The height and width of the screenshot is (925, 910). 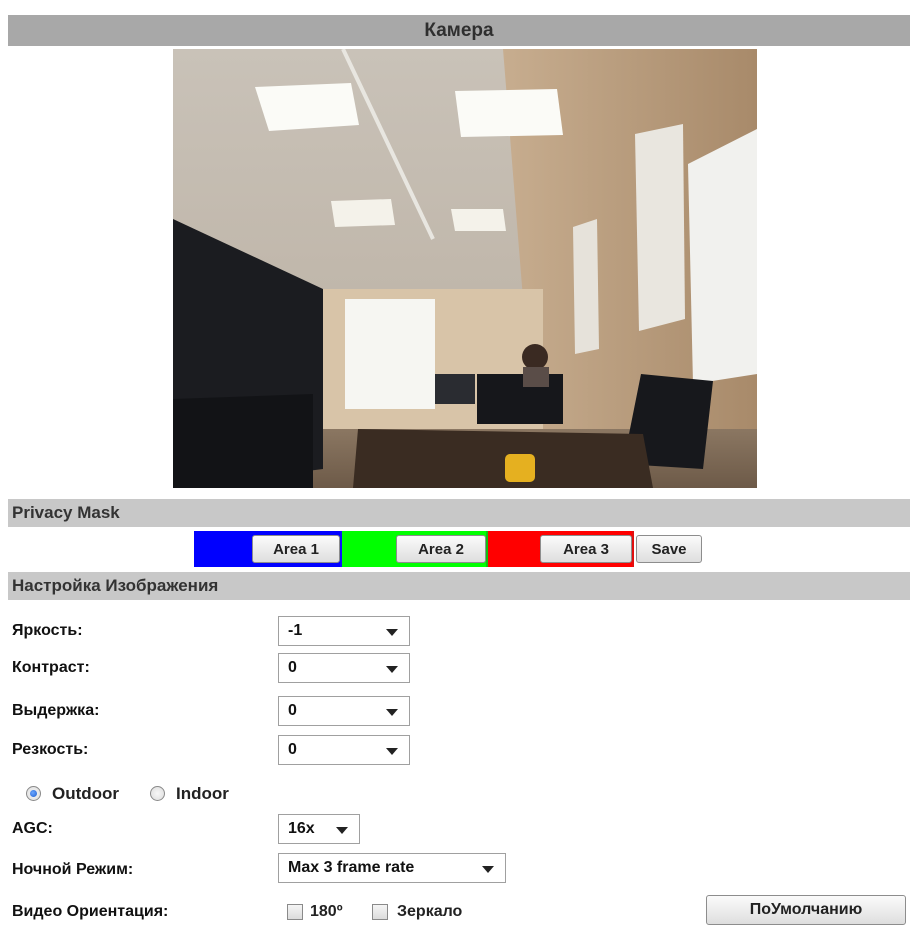 I want to click on privacy-mask-header: Privacy Mask, so click(x=459, y=513).